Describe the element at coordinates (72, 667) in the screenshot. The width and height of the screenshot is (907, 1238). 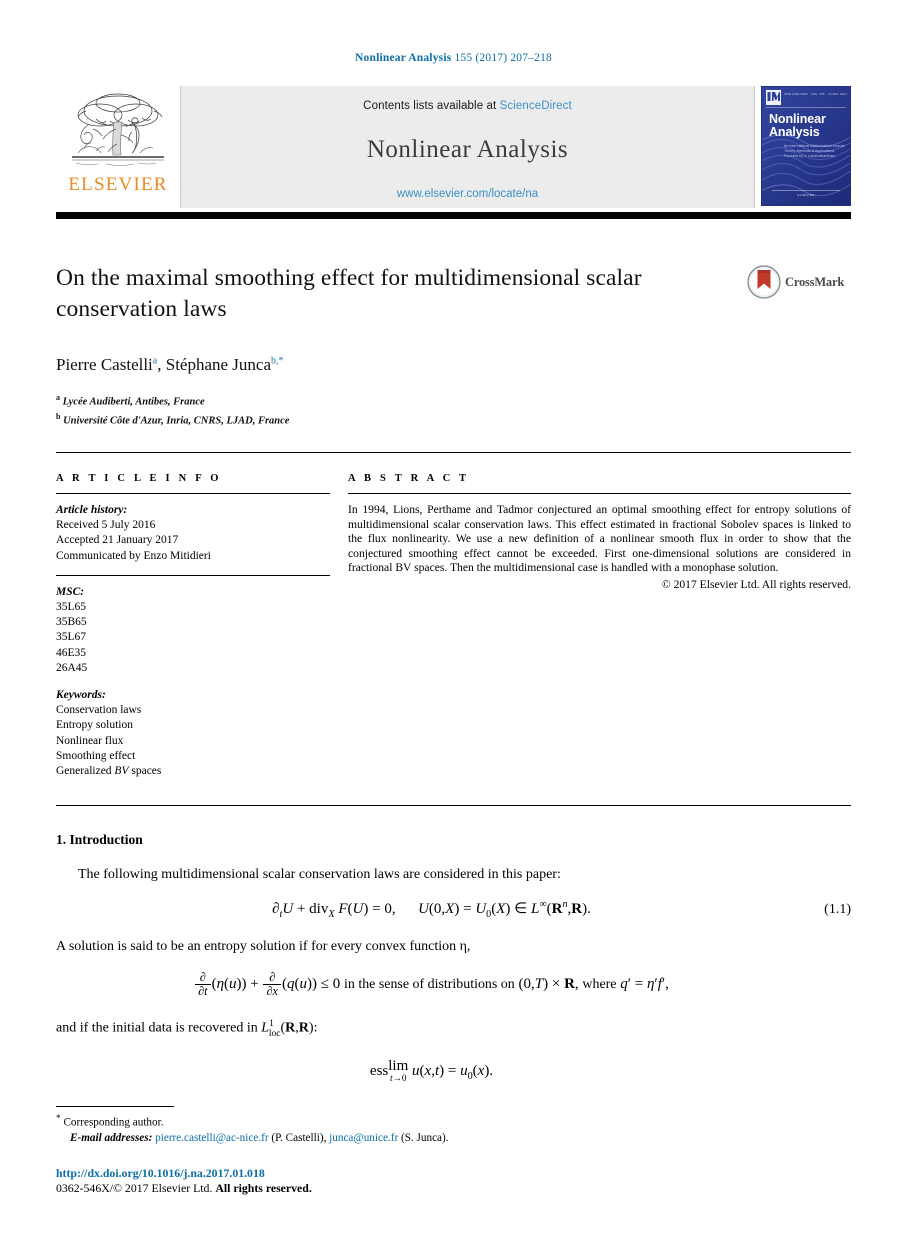
I see `msc-code-4: 26A45` at that location.